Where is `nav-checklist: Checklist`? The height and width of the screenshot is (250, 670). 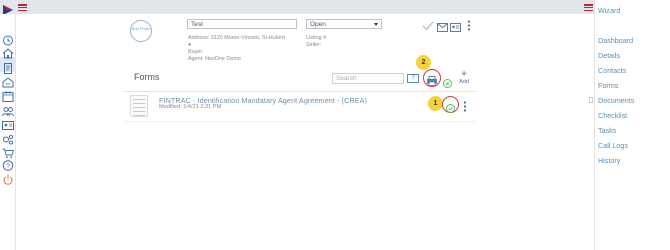
nav-checklist: Checklist is located at coordinates (612, 115).